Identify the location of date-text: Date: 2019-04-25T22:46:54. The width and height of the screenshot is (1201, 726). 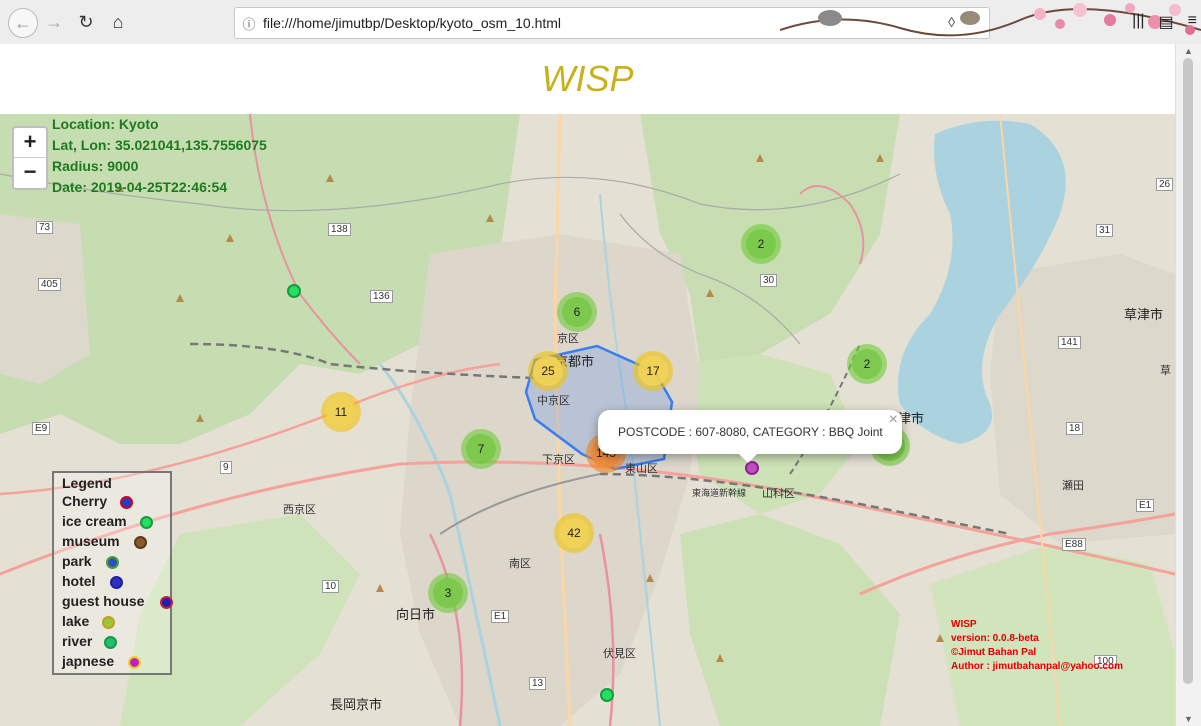
(140, 187).